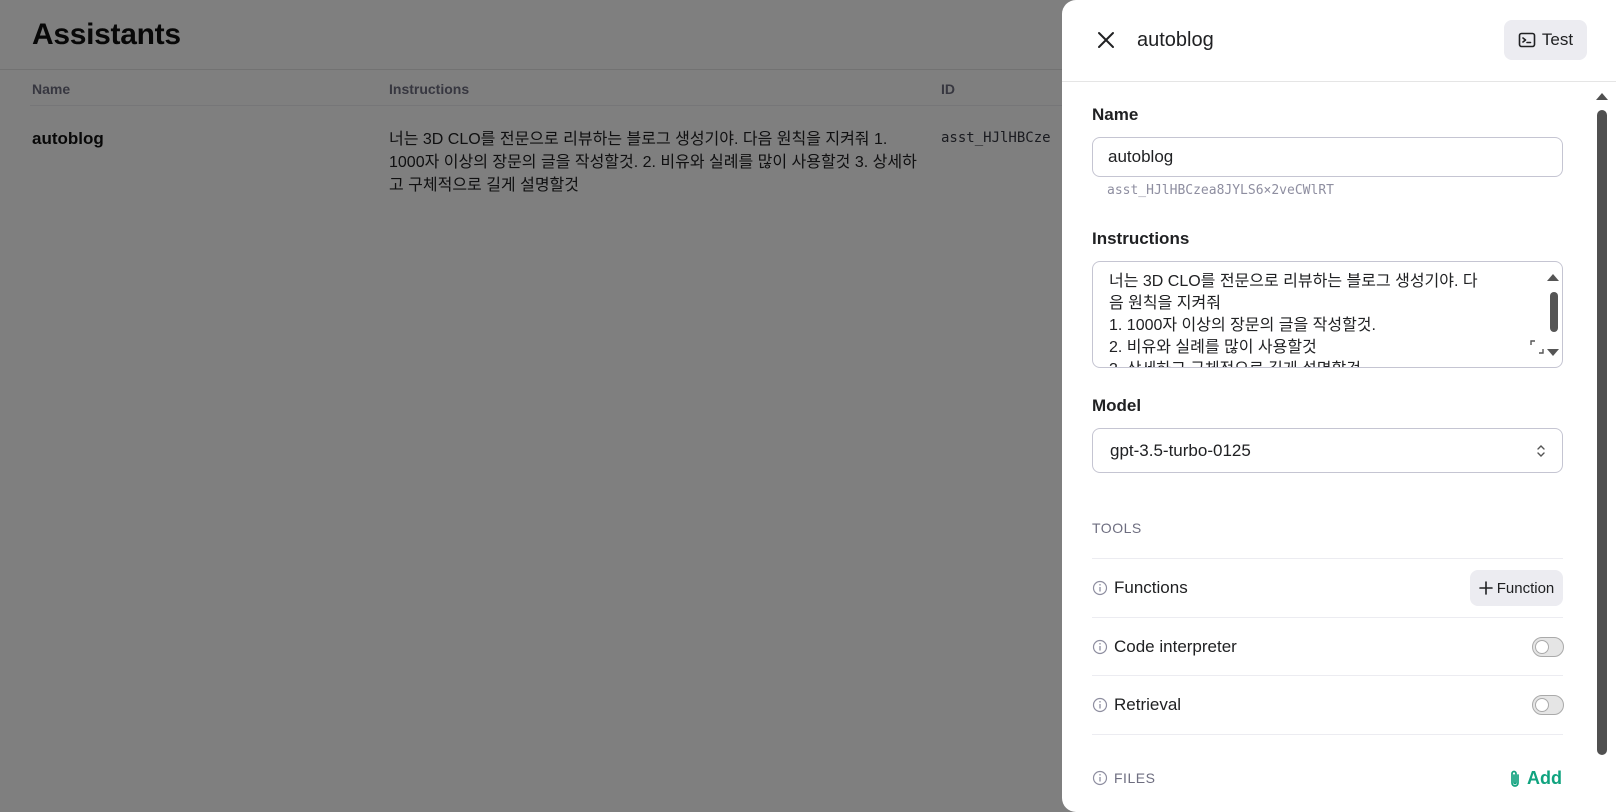 This screenshot has height=812, width=1616. What do you see at coordinates (1117, 528) in the screenshot?
I see `tools-heading: TOOLS` at bounding box center [1117, 528].